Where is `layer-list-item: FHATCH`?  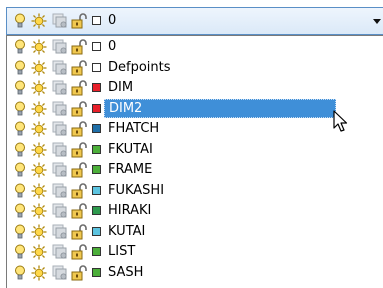
layer-list-item: FHATCH is located at coordinates (187, 129).